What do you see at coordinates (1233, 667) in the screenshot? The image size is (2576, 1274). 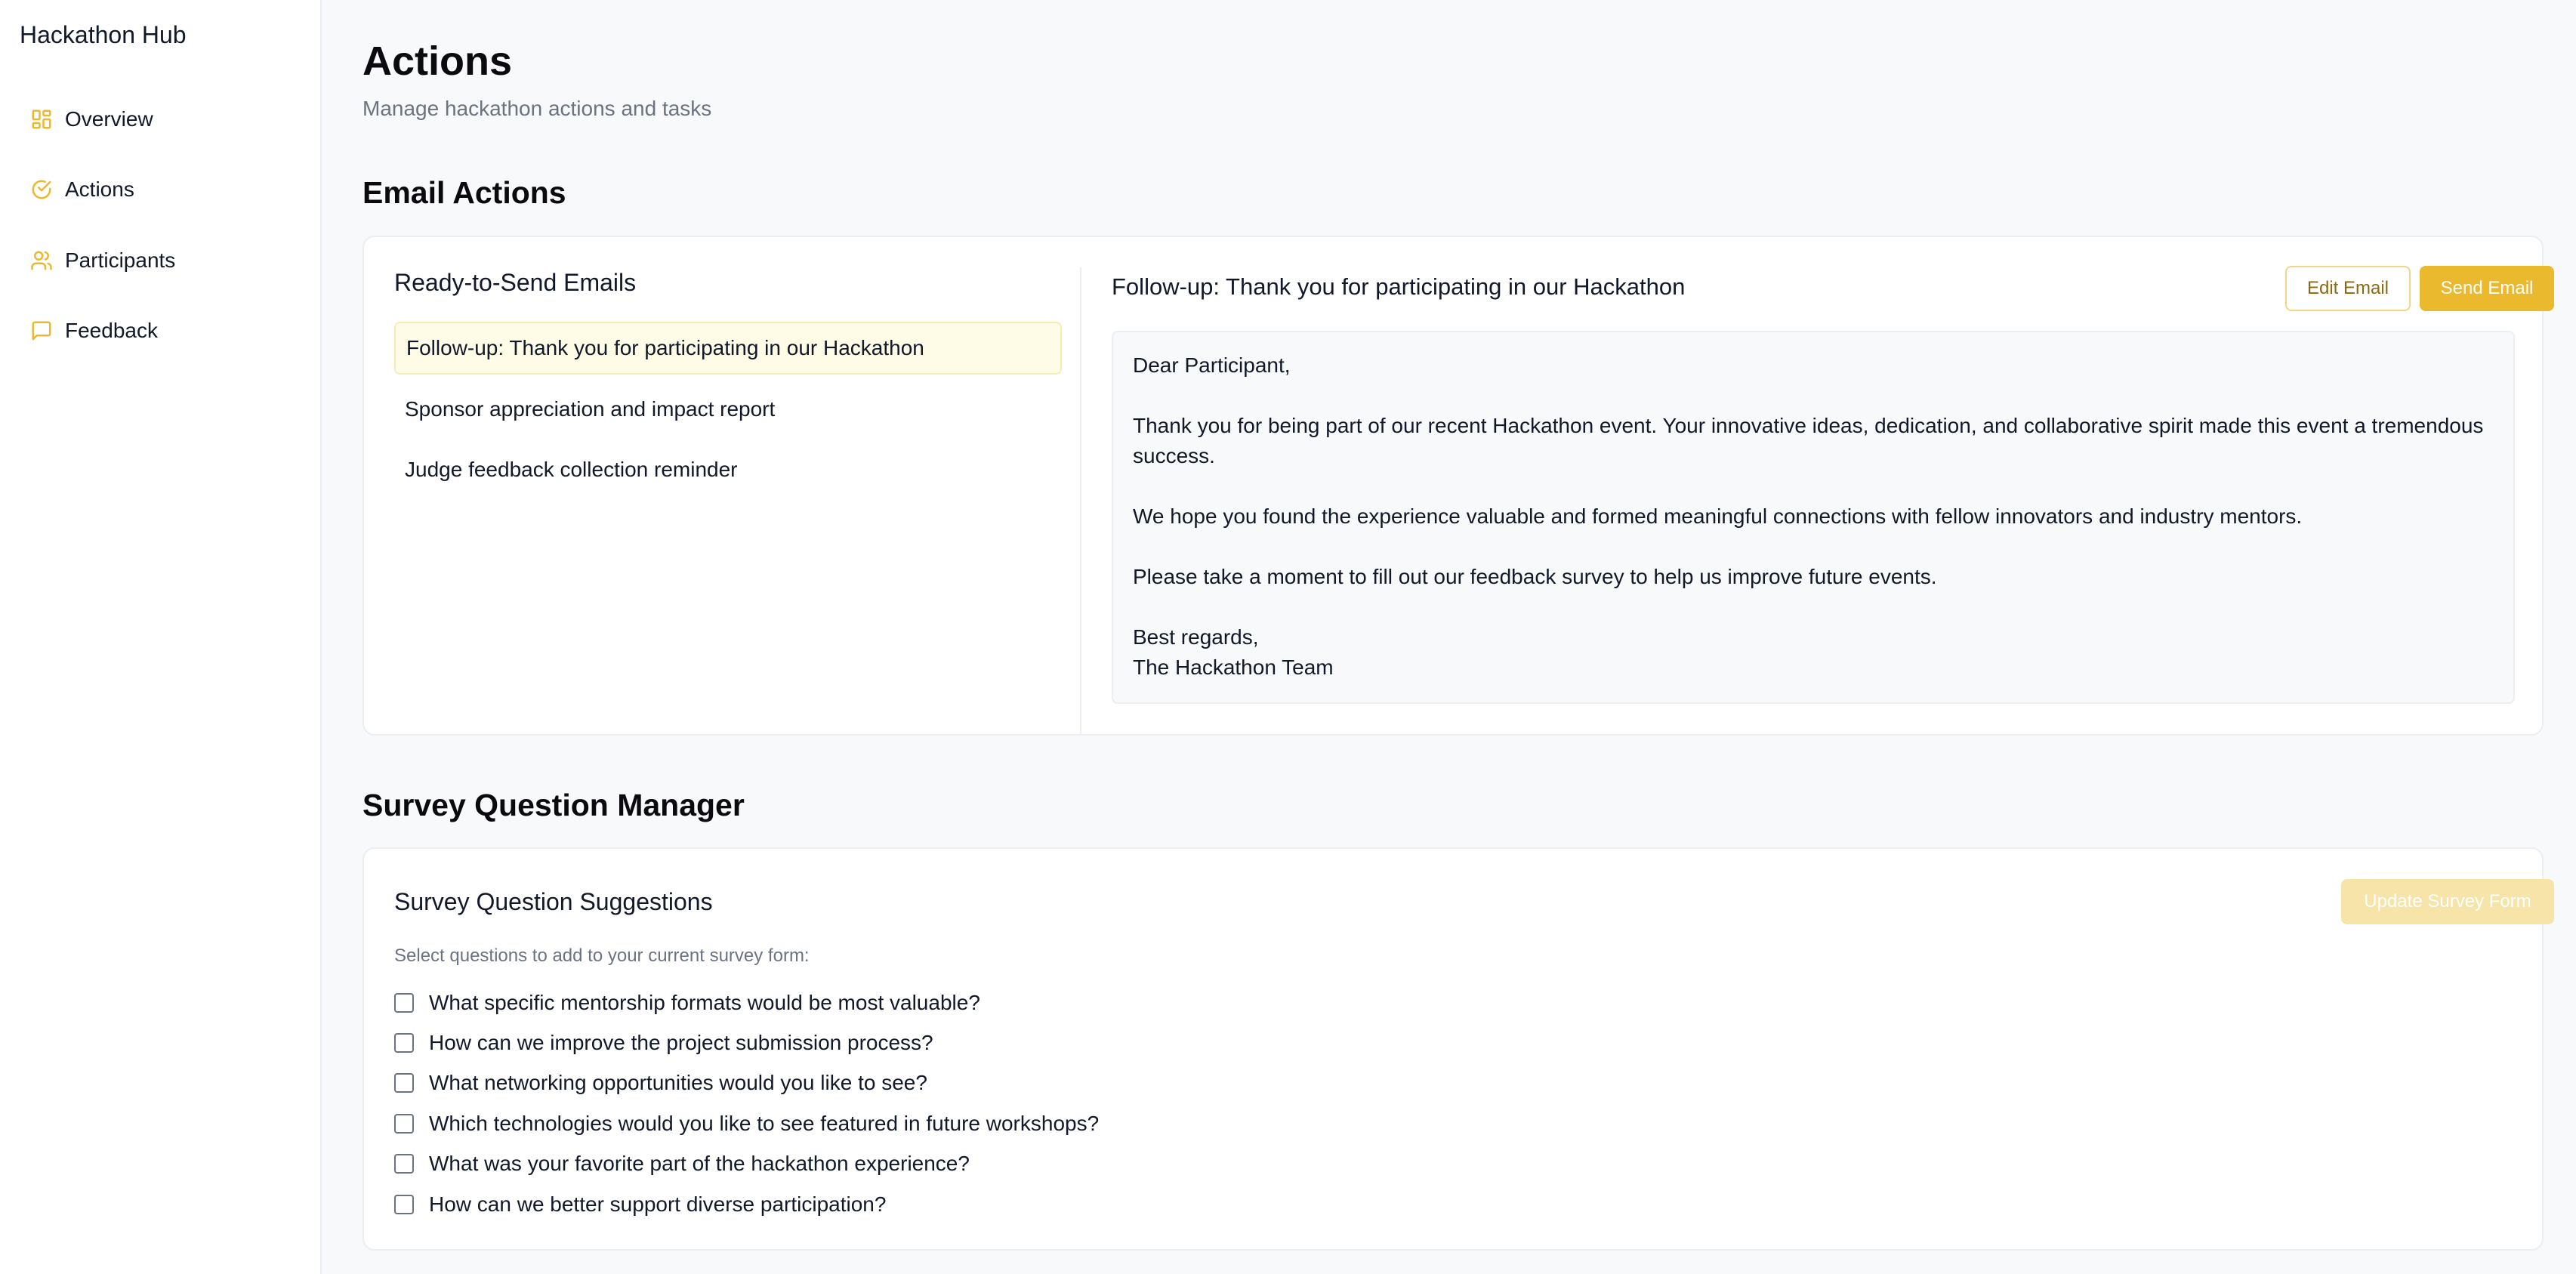 I see `email-signature: The Hackathon Team` at bounding box center [1233, 667].